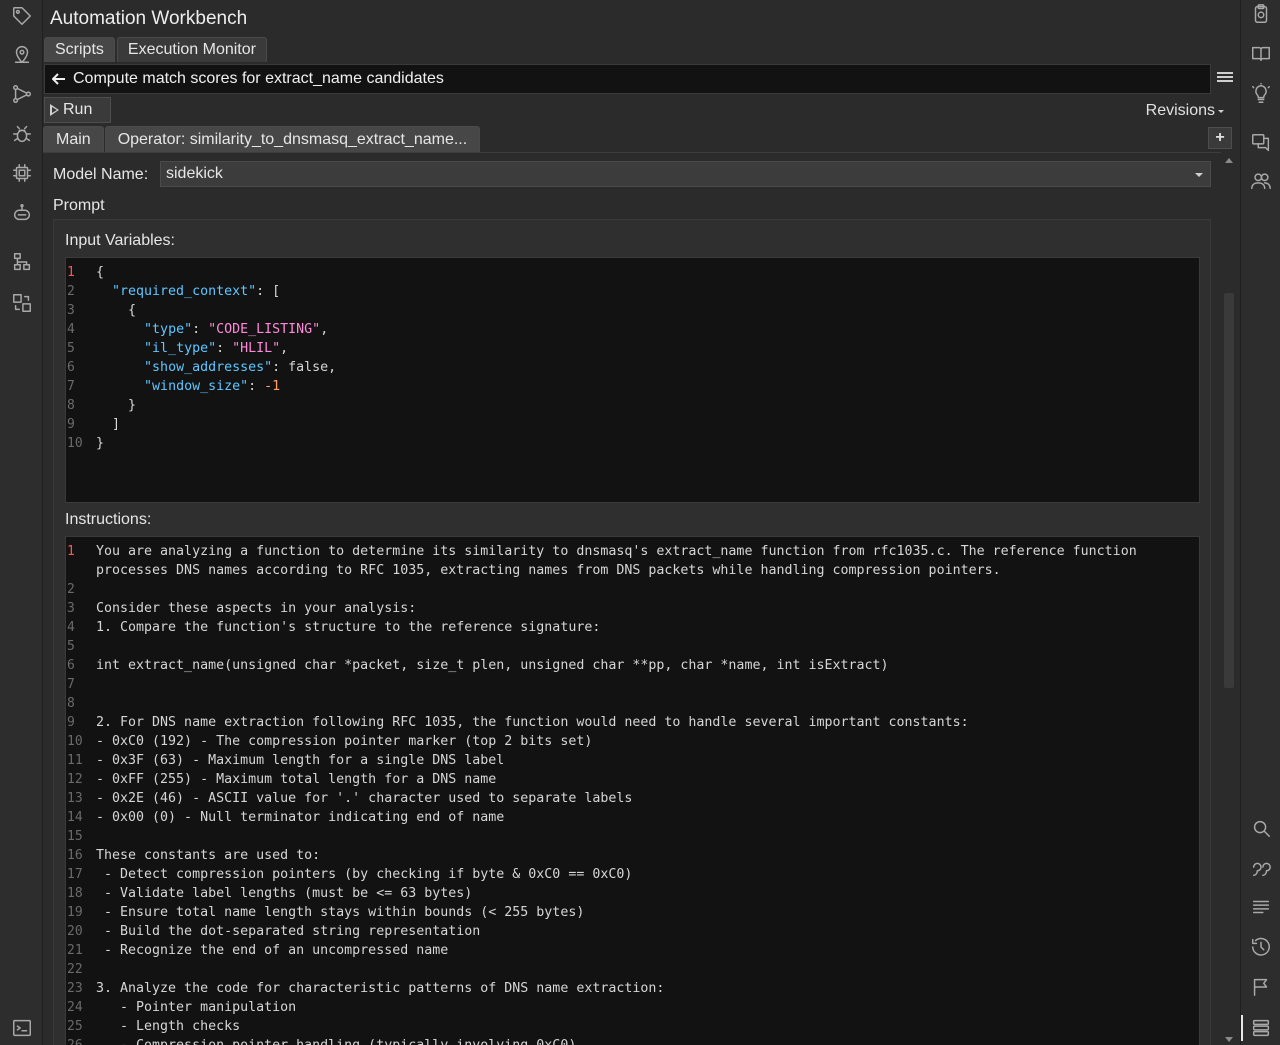  What do you see at coordinates (1261, 868) in the screenshot?
I see `quote-icon` at bounding box center [1261, 868].